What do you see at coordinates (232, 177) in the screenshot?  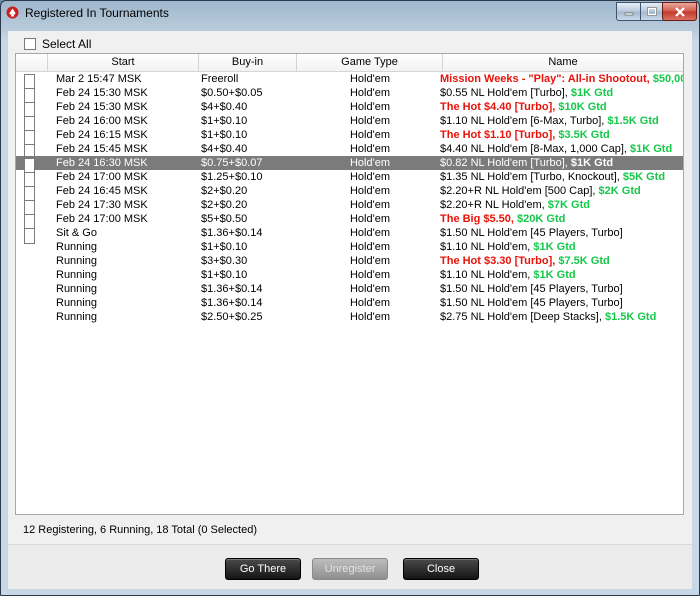 I see `buyin-cell: $1.25+$0.10` at bounding box center [232, 177].